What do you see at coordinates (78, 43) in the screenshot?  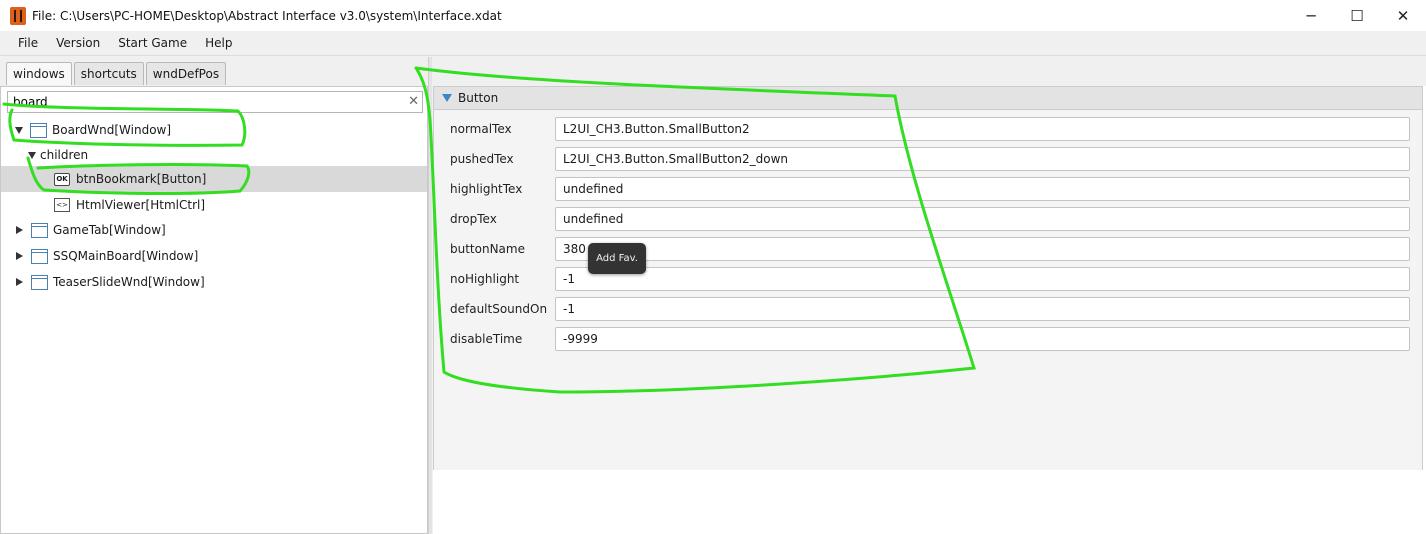 I see `menu-version: Version` at bounding box center [78, 43].